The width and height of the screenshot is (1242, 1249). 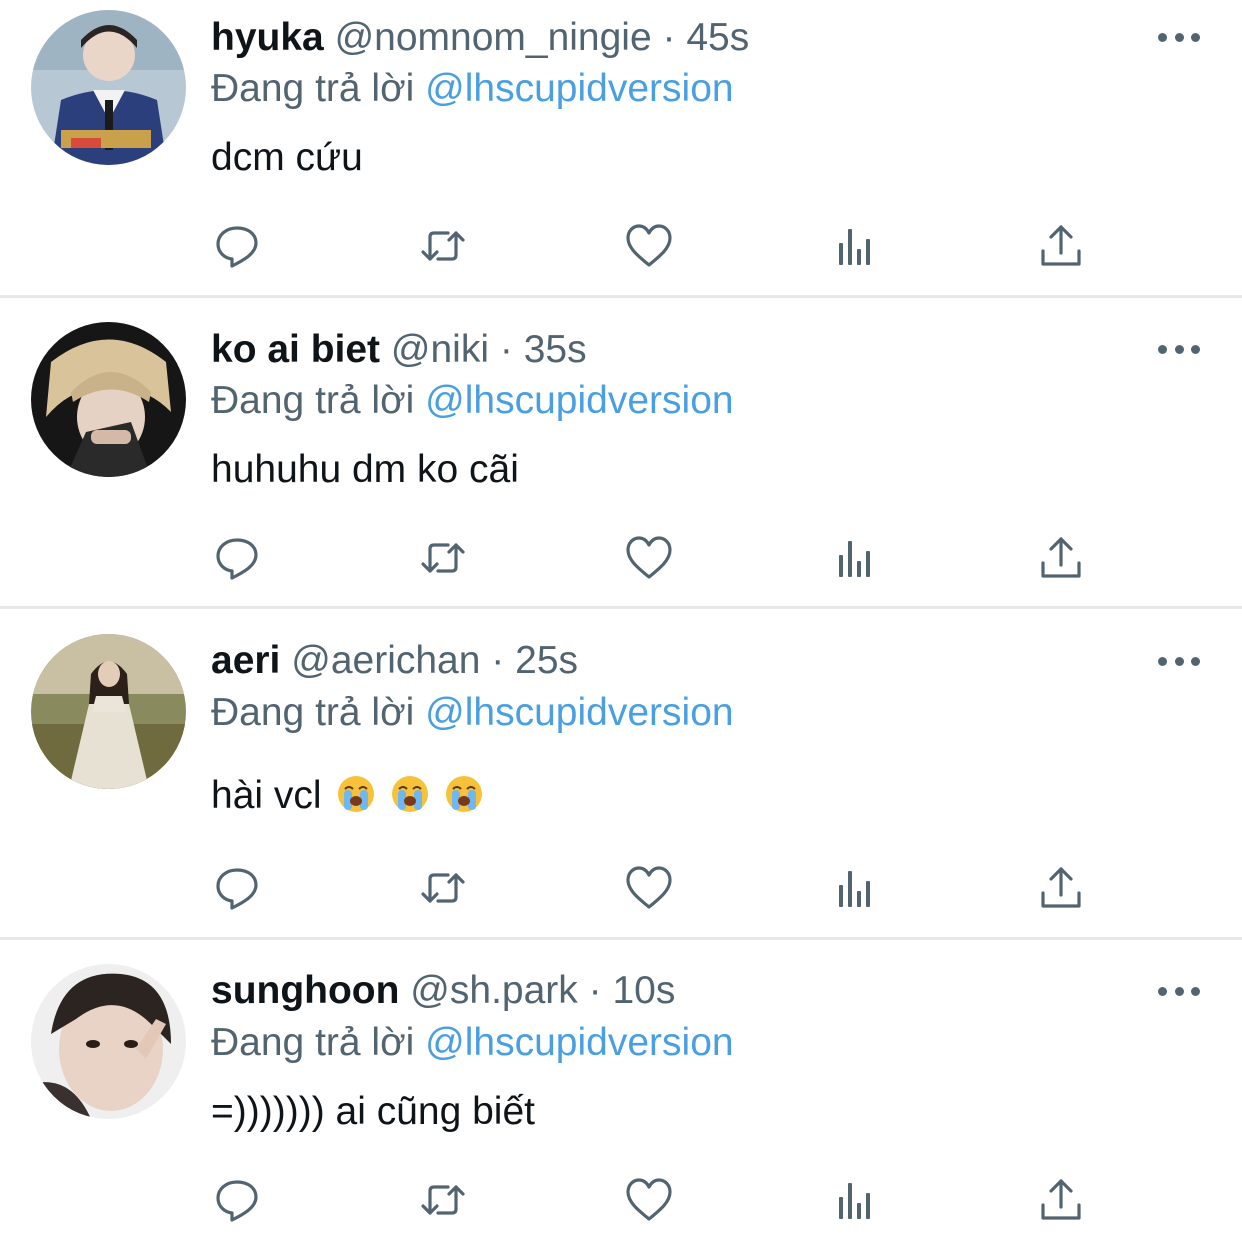 I want to click on tweet-header: hyuka @nomnom_ningie · 45s, so click(x=480, y=38).